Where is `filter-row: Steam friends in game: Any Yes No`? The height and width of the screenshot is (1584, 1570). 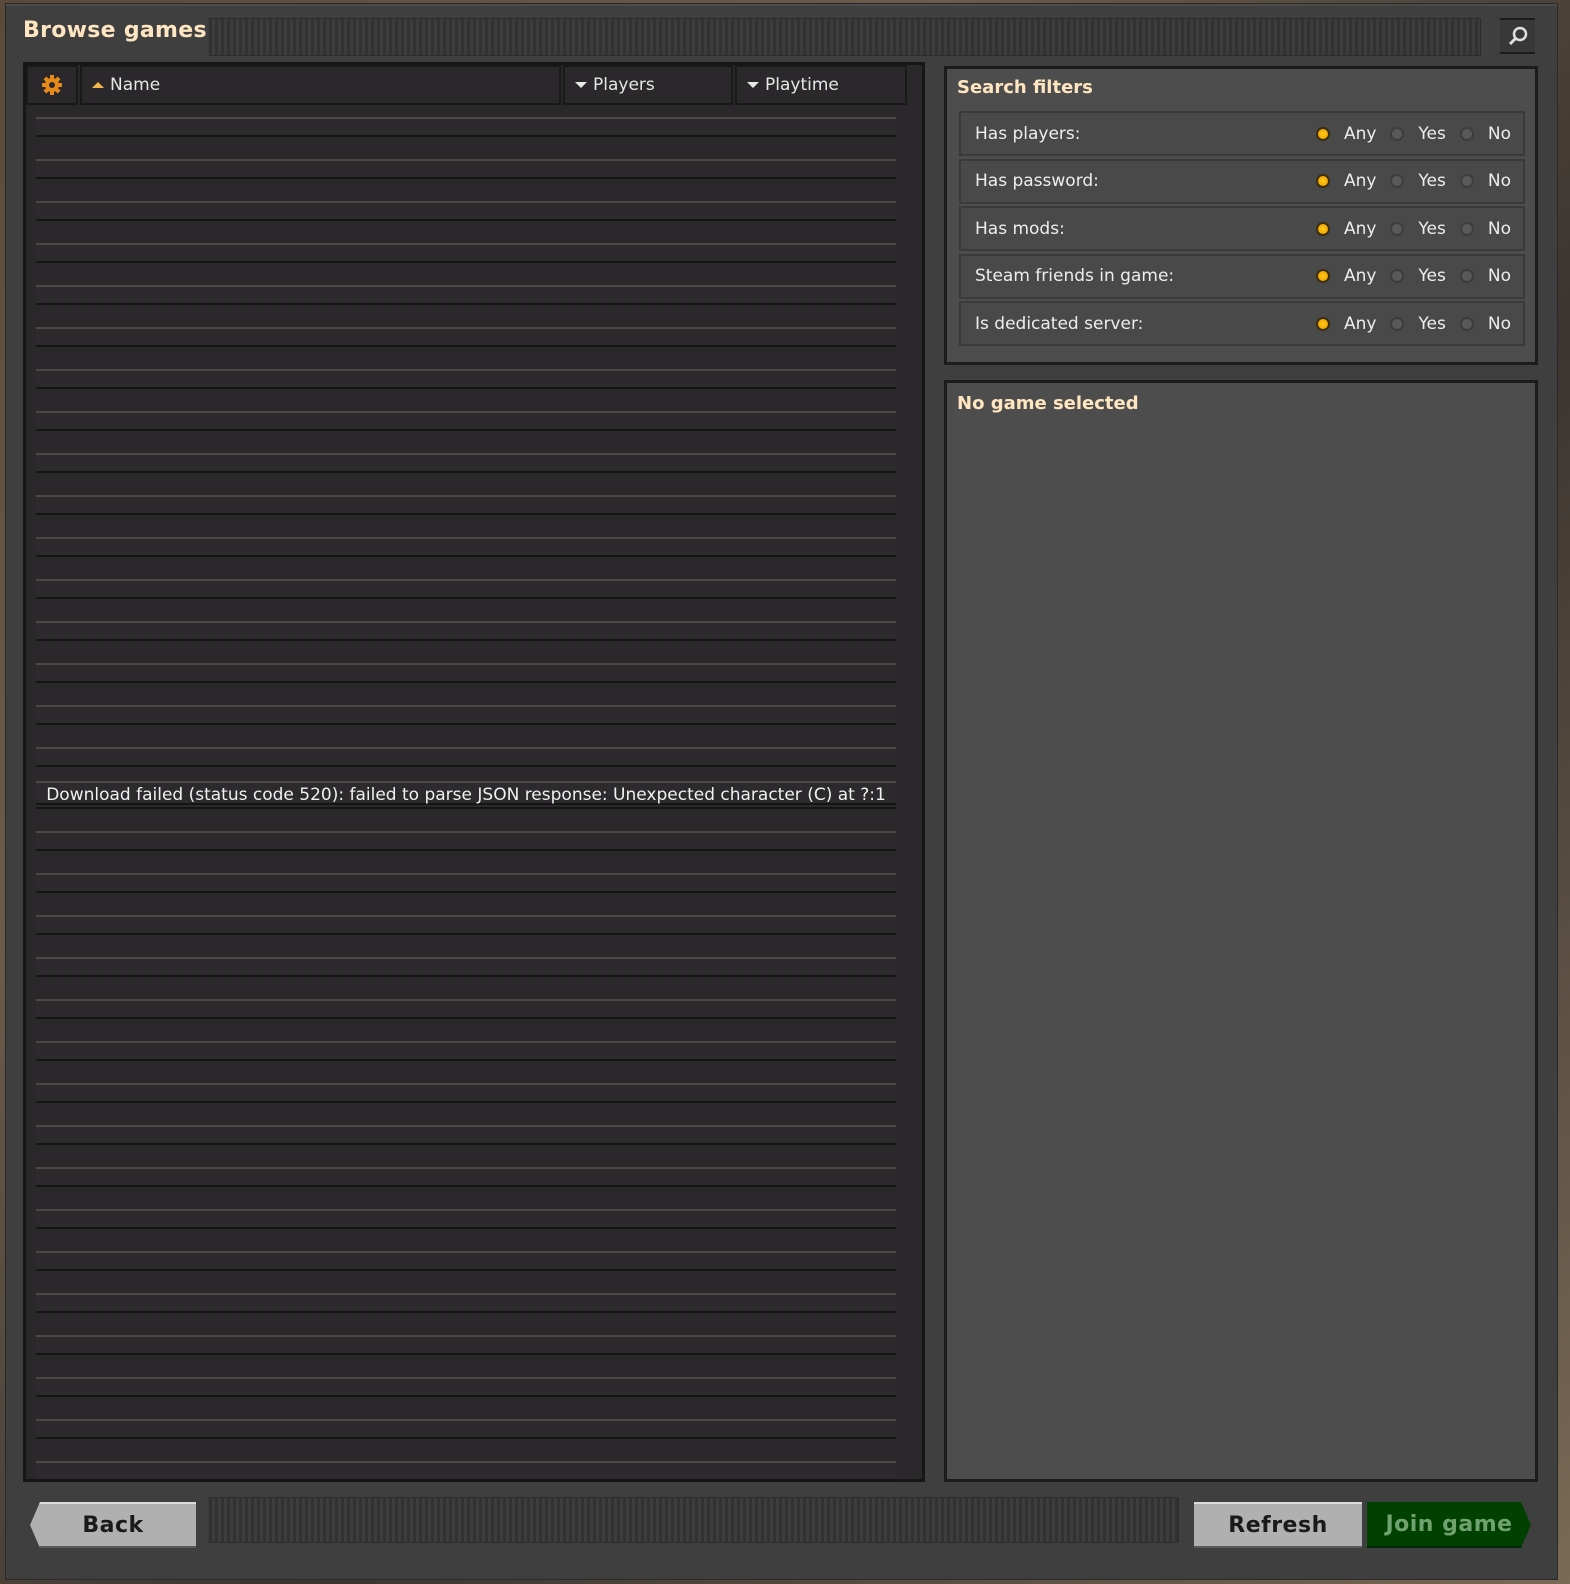 filter-row: Steam friends in game: Any Yes No is located at coordinates (1242, 276).